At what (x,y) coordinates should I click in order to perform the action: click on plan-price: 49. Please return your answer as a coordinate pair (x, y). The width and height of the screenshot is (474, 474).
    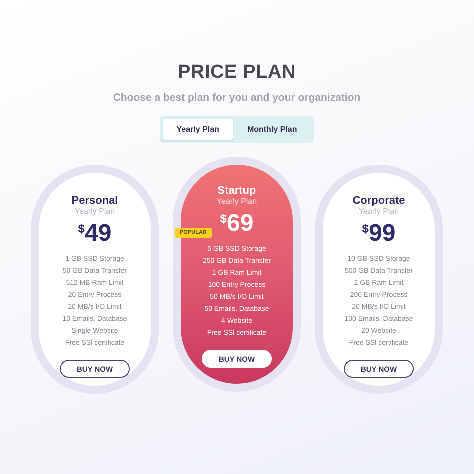
    Looking at the image, I should click on (98, 234).